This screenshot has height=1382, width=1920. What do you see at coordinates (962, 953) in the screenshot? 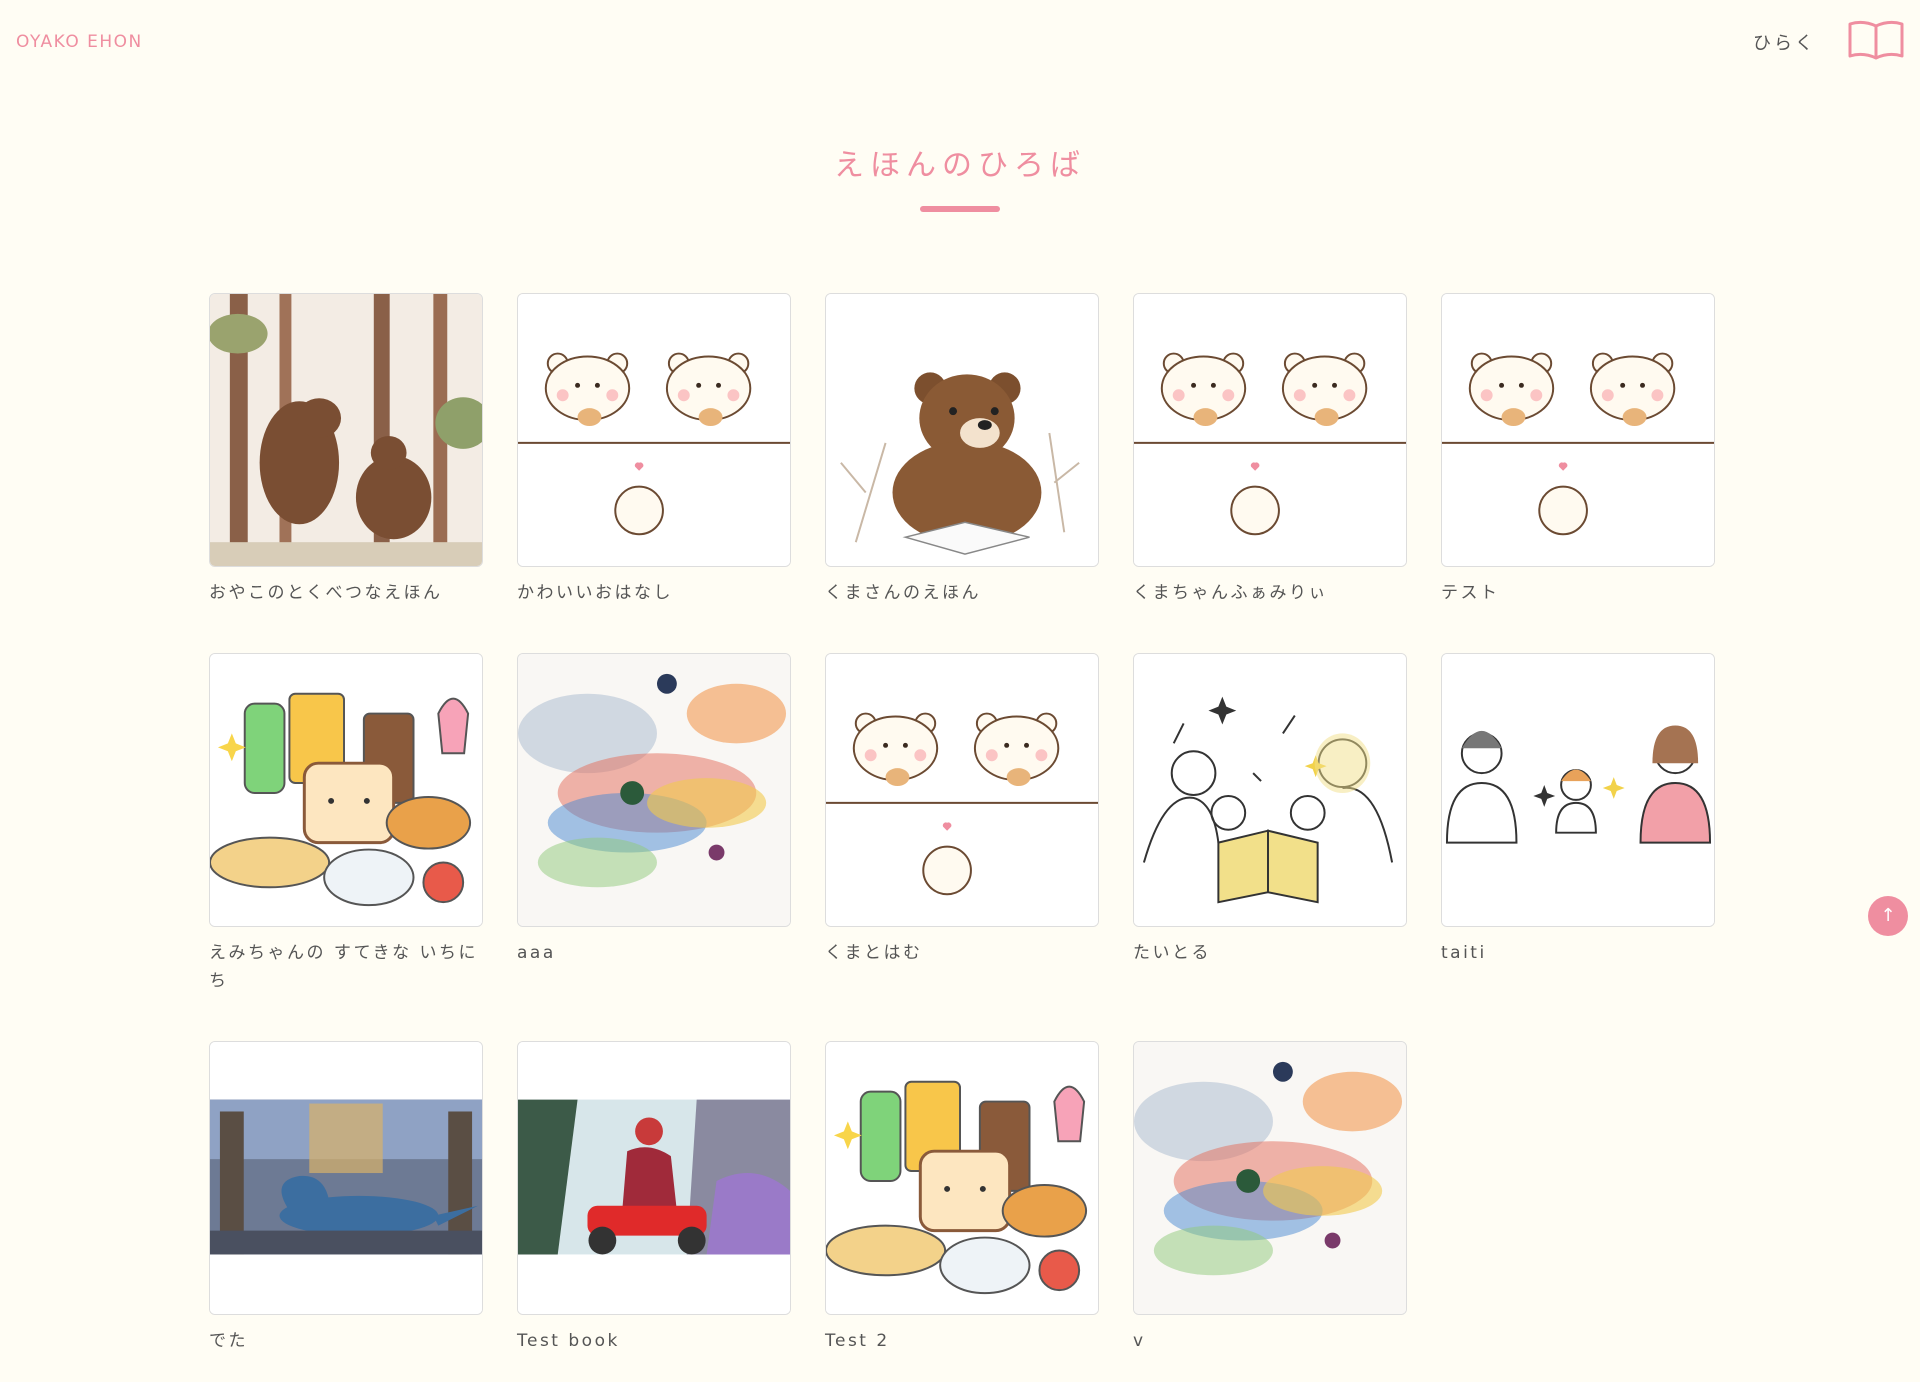
I see `book-title: くまとはむ` at bounding box center [962, 953].